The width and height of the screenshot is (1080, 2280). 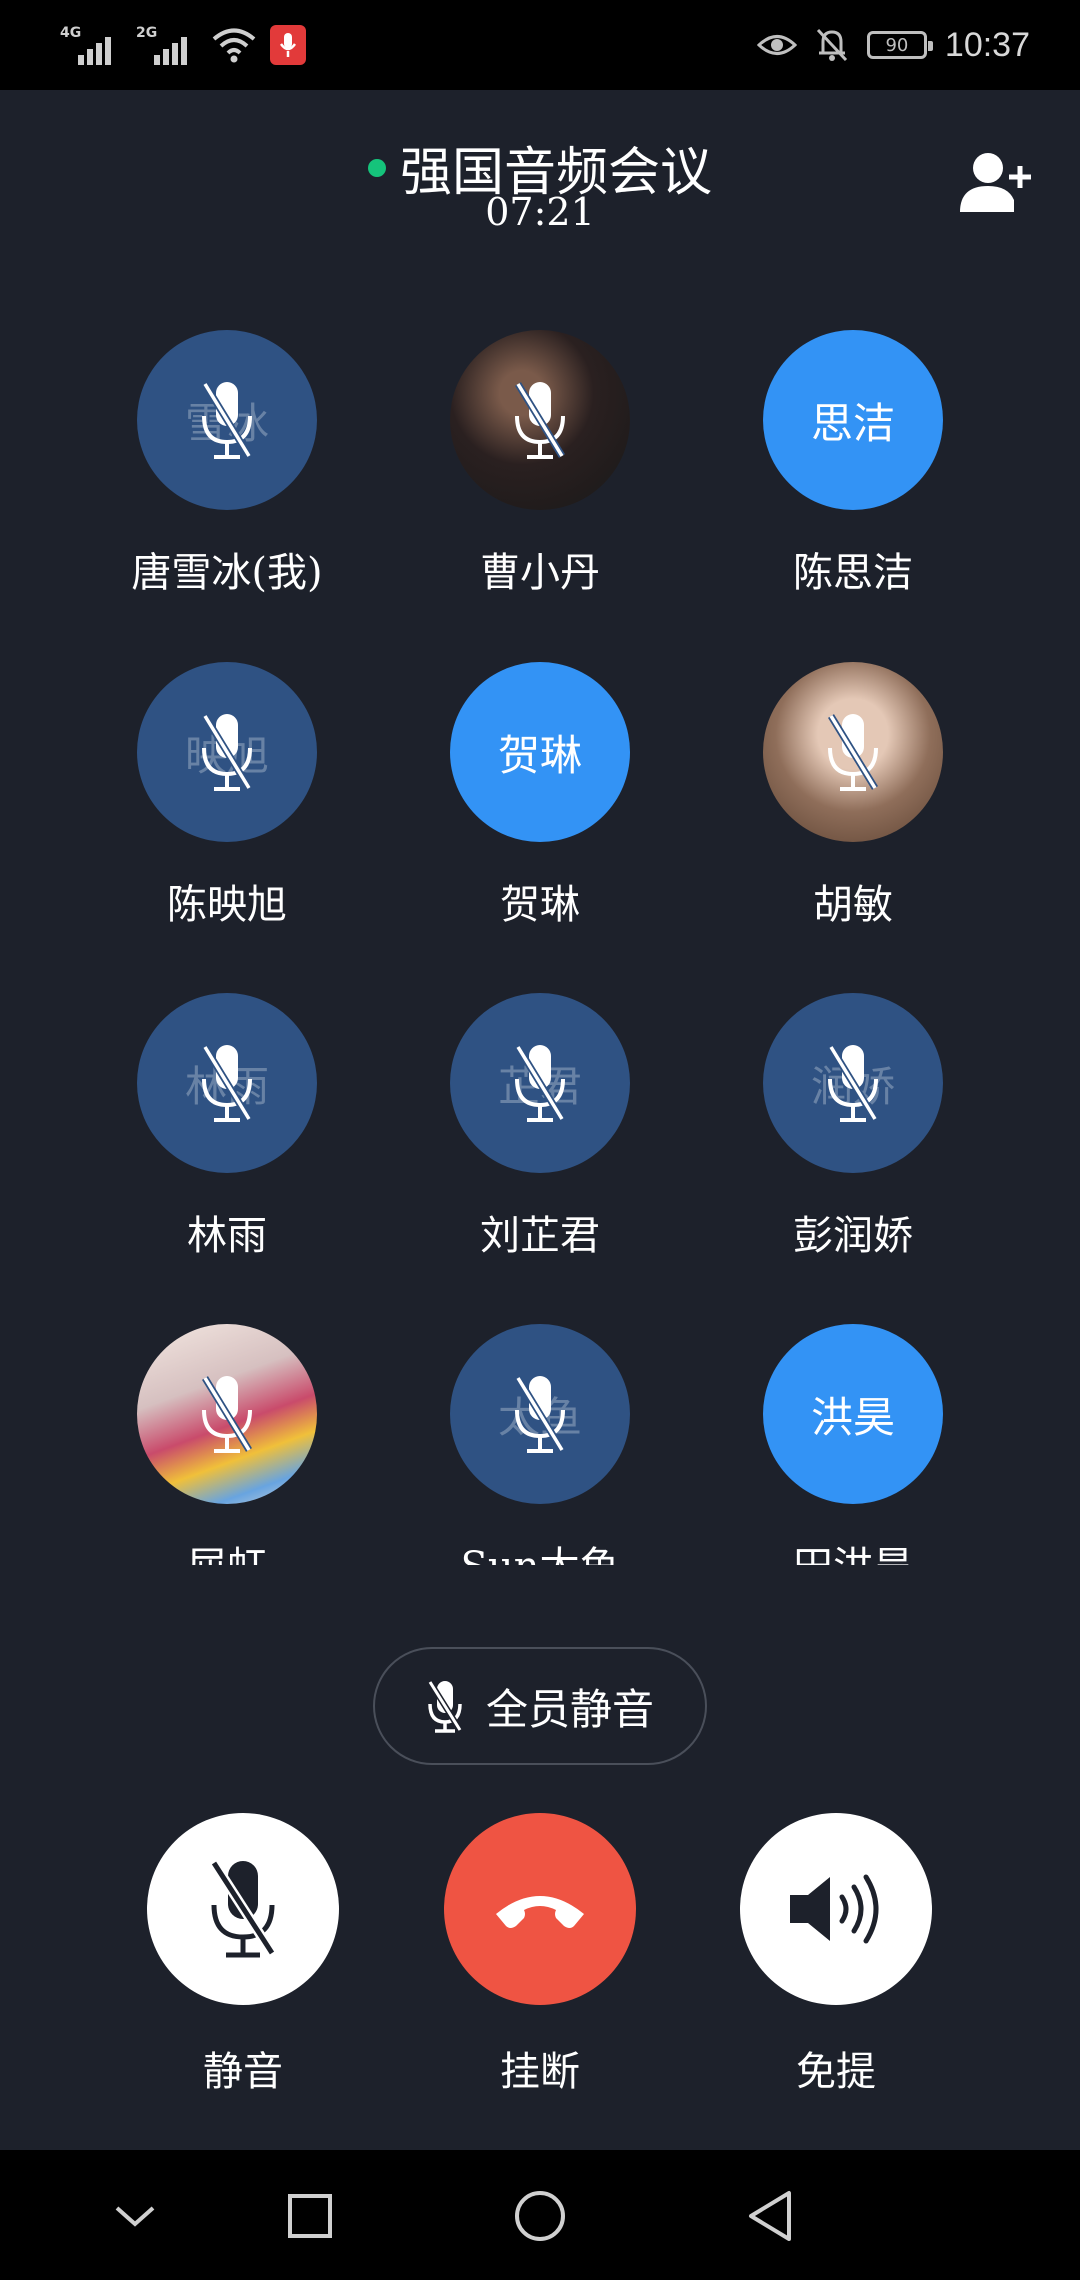 I want to click on participant-tile: 润娇彭润娇, so click(x=853, y=1158).